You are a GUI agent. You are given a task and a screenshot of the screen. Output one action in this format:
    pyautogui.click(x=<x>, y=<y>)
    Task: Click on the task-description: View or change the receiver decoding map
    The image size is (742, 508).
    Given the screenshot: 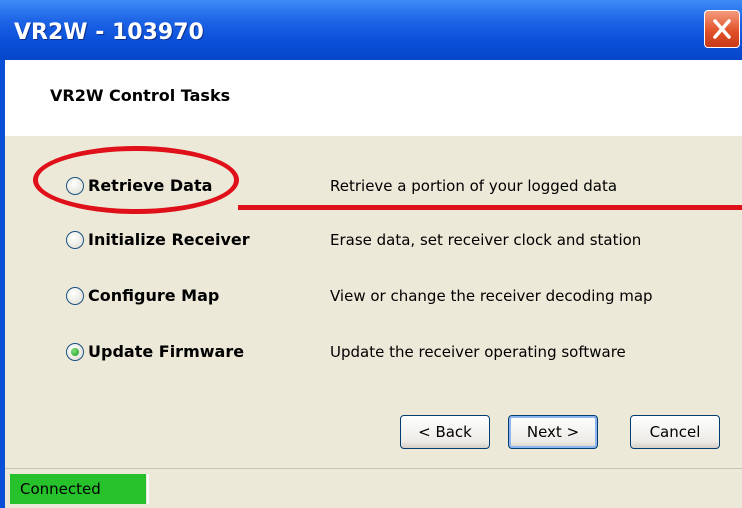 What is the action you would take?
    pyautogui.click(x=491, y=296)
    